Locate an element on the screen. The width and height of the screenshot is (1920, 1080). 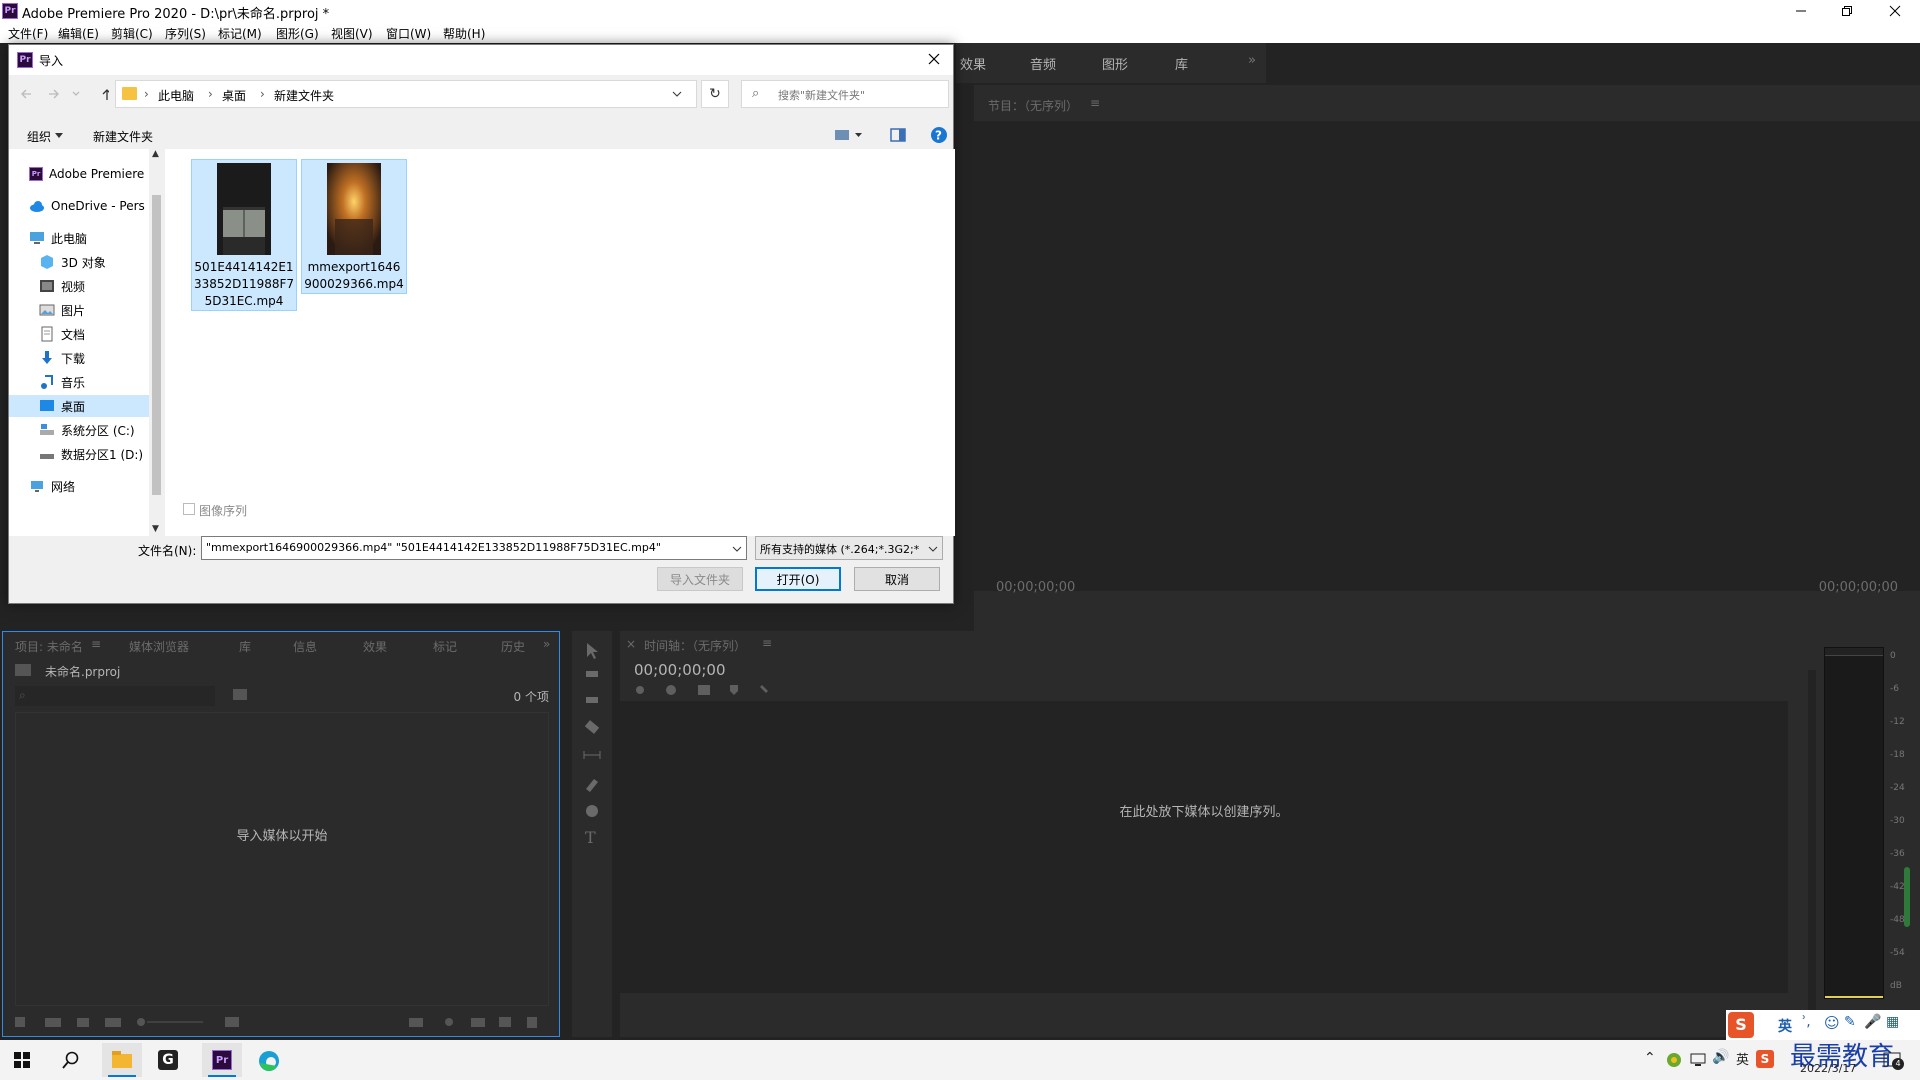
breadcrumb-desktop: 桌面 is located at coordinates (234, 95).